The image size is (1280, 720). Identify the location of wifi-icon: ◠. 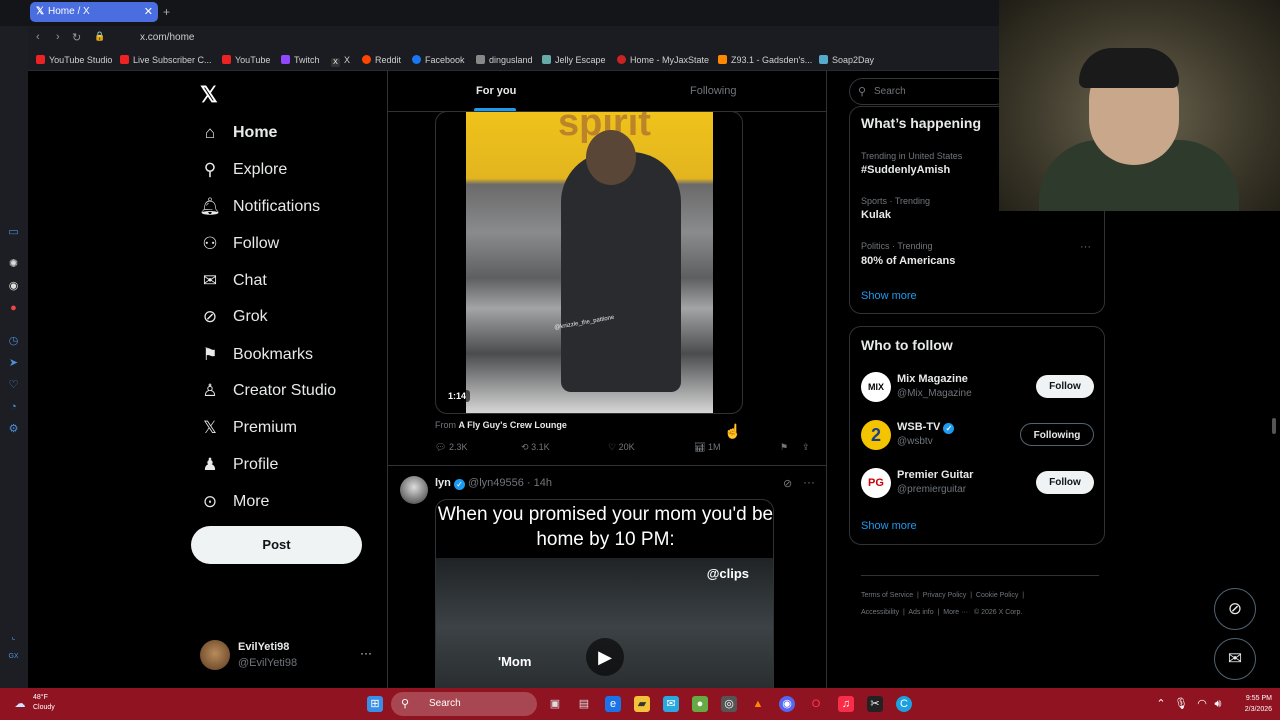
(1202, 704).